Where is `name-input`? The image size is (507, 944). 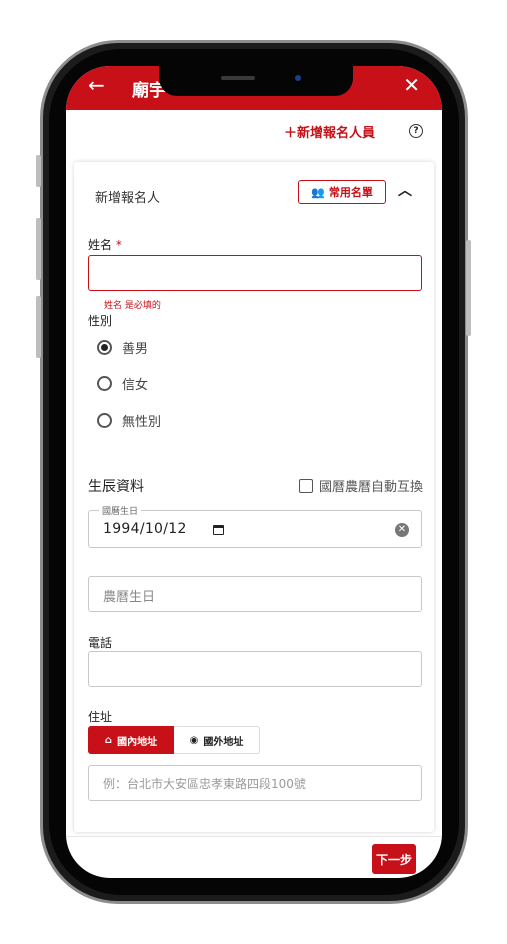 name-input is located at coordinates (255, 273).